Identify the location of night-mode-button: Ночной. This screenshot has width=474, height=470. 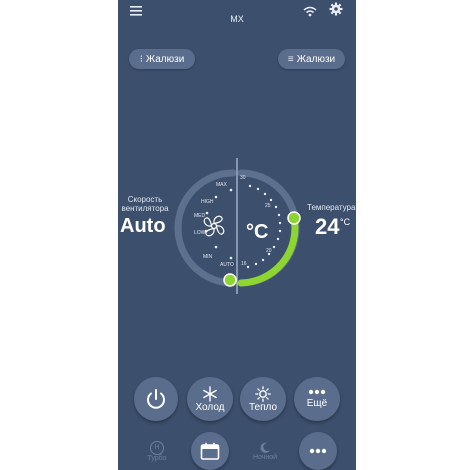
(265, 451).